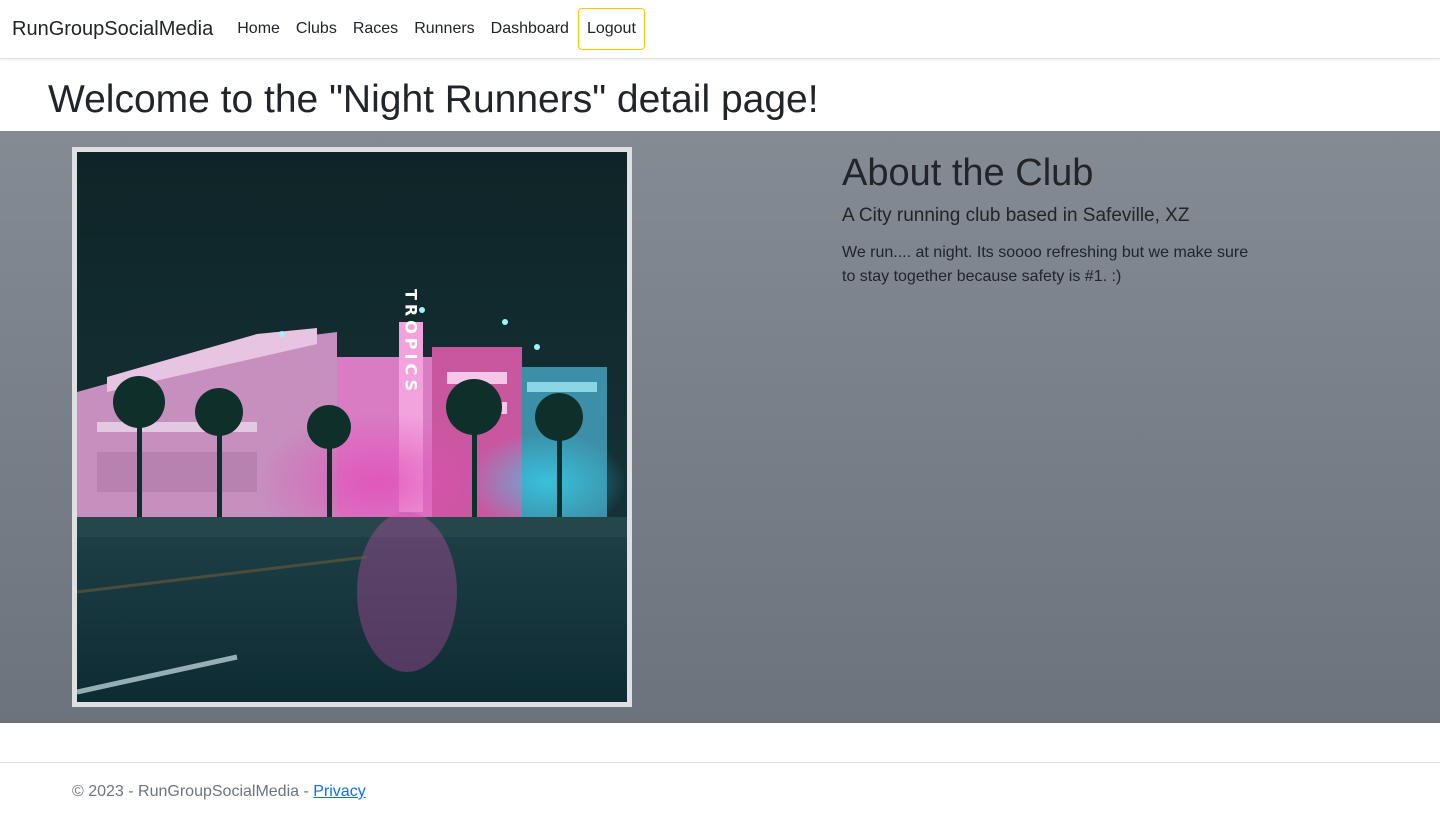  Describe the element at coordinates (316, 29) in the screenshot. I see `nav-clubs: Clubs` at that location.